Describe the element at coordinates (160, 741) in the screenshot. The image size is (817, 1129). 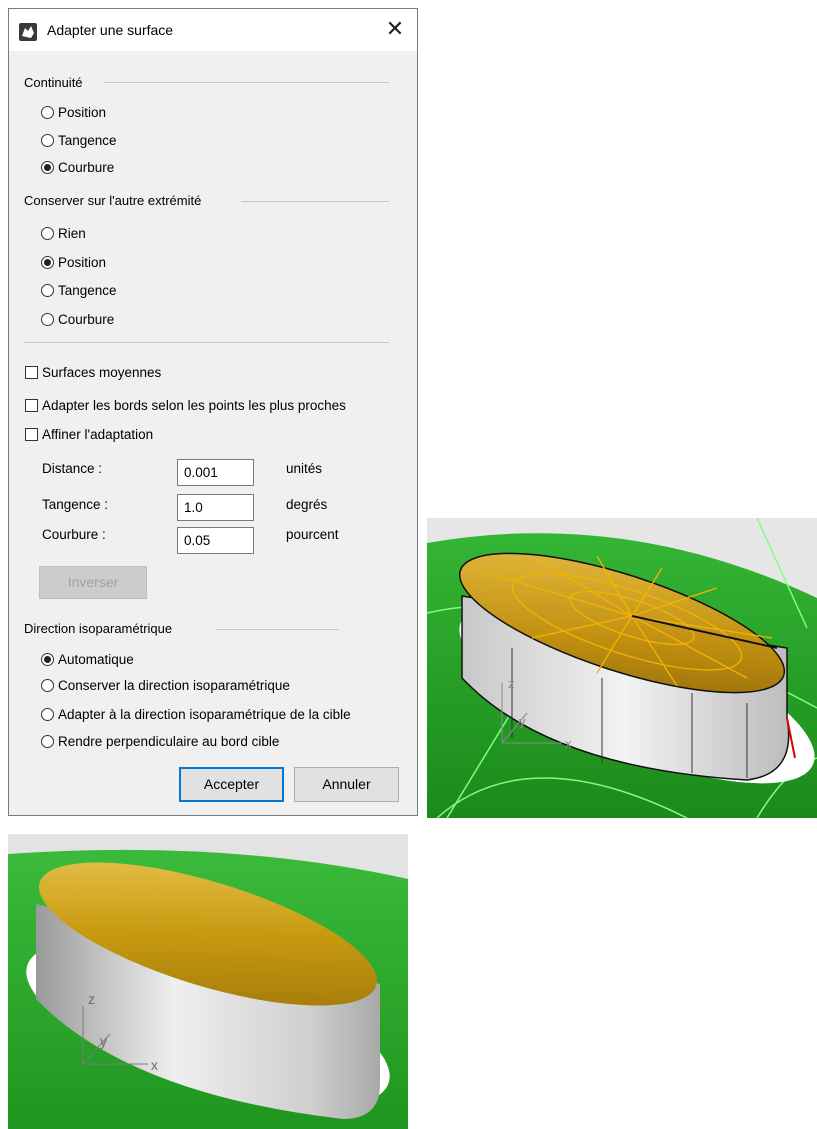
I see `isoparm-perpendicular-radio: Rendre perpendiculaire au bord cible` at that location.